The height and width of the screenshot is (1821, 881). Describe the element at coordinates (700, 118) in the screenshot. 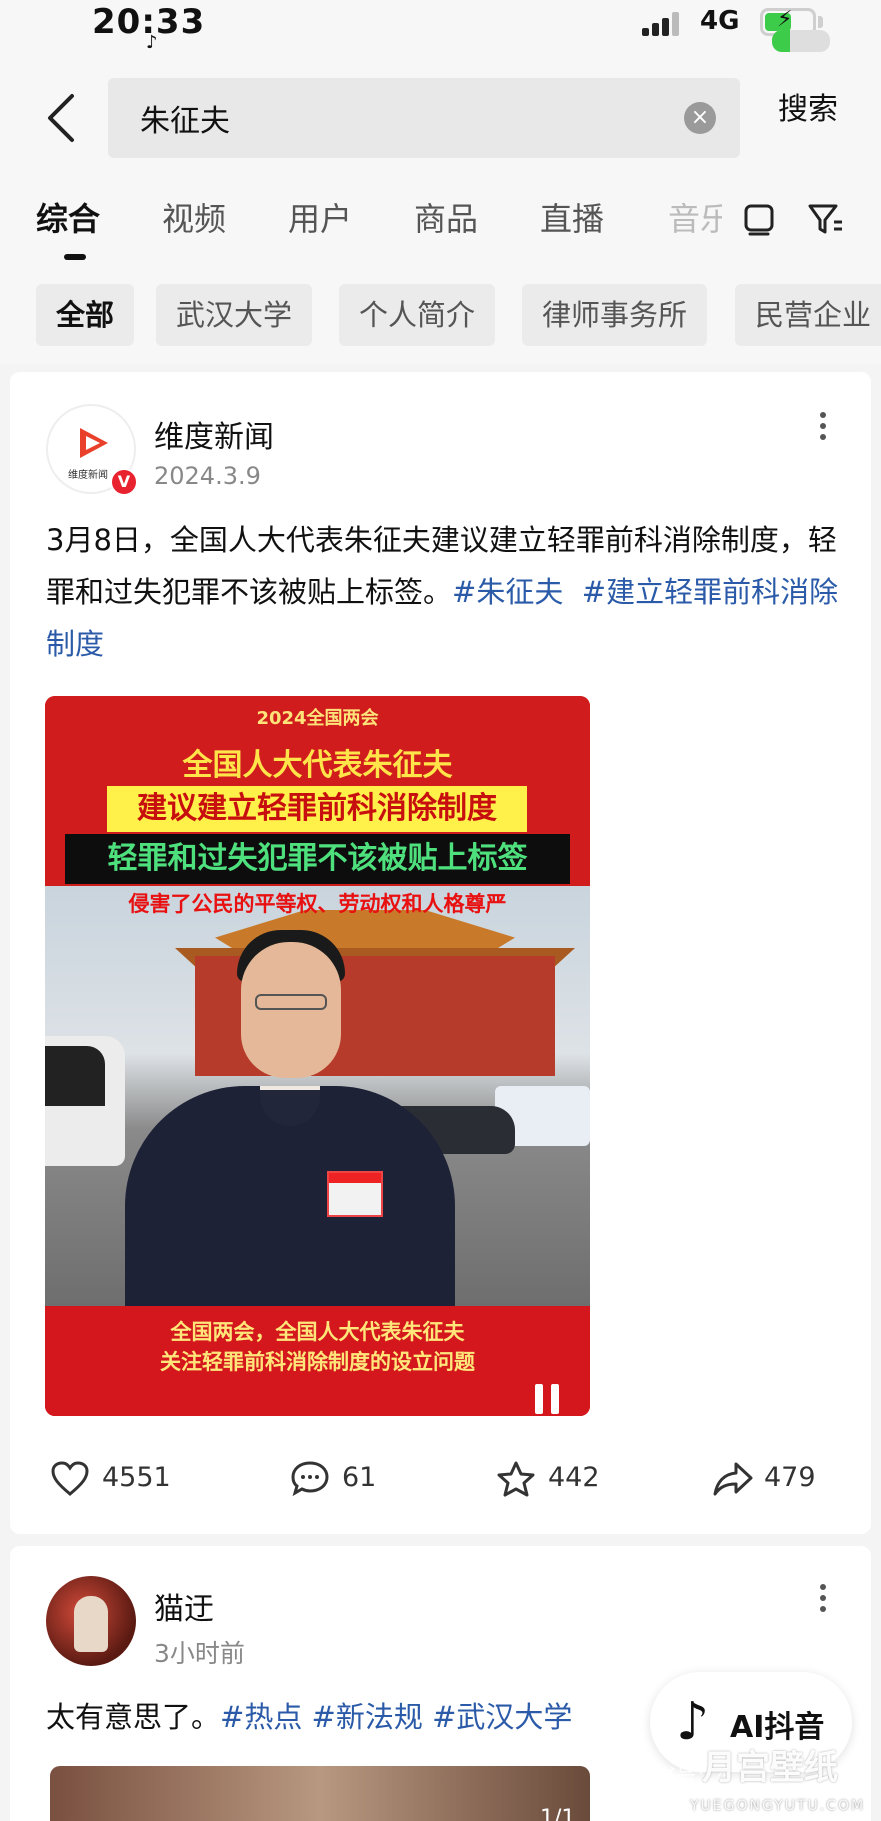

I see `clear-icon: ×` at that location.